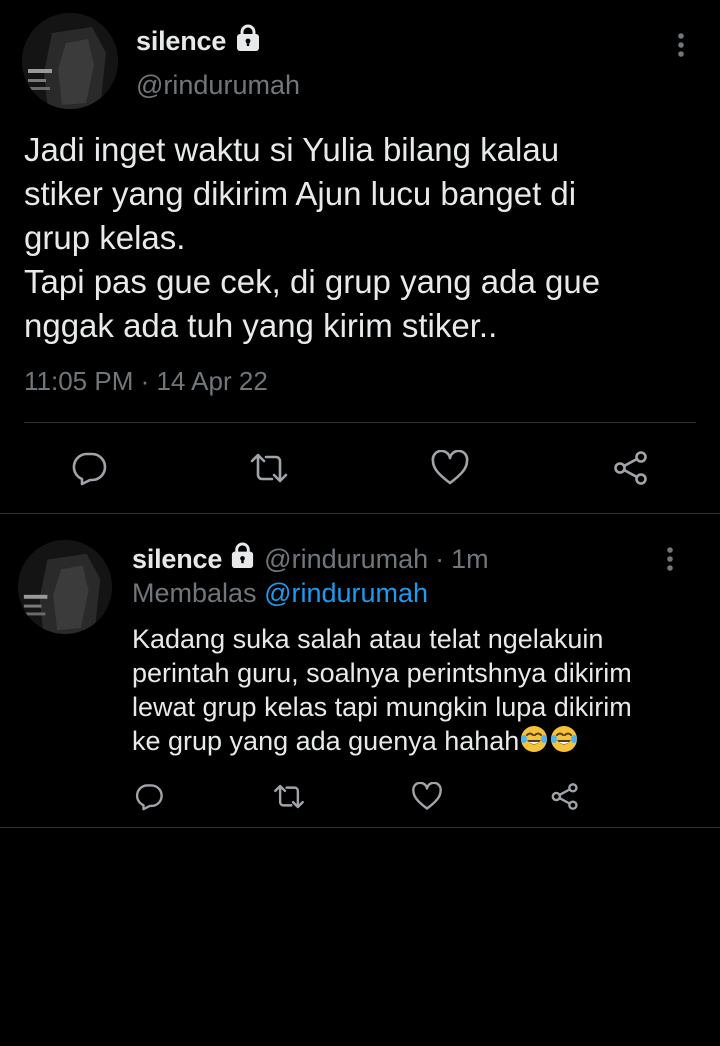  What do you see at coordinates (194, 593) in the screenshot?
I see `replying-to-label: Membalas` at bounding box center [194, 593].